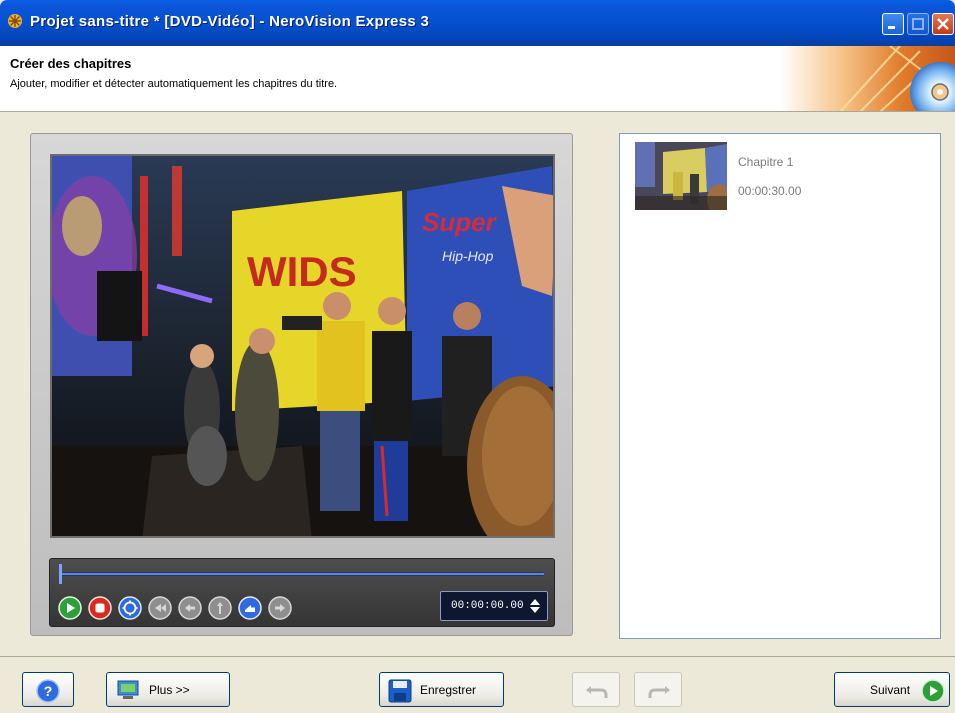 The image size is (955, 713). I want to click on play-icon, so click(70, 608).